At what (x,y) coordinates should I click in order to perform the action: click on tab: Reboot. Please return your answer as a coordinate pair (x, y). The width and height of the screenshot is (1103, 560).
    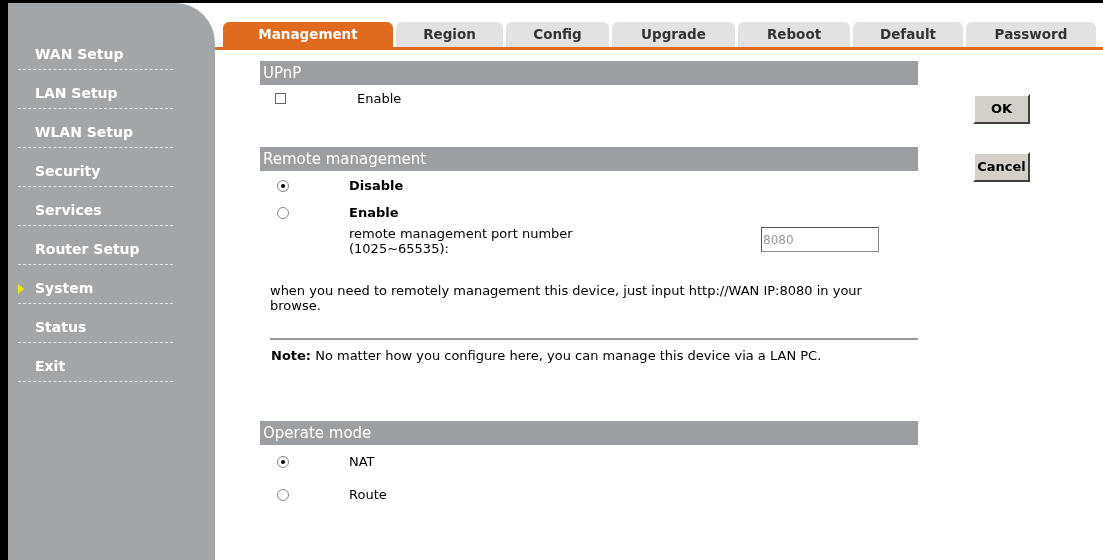
    Looking at the image, I should click on (794, 34).